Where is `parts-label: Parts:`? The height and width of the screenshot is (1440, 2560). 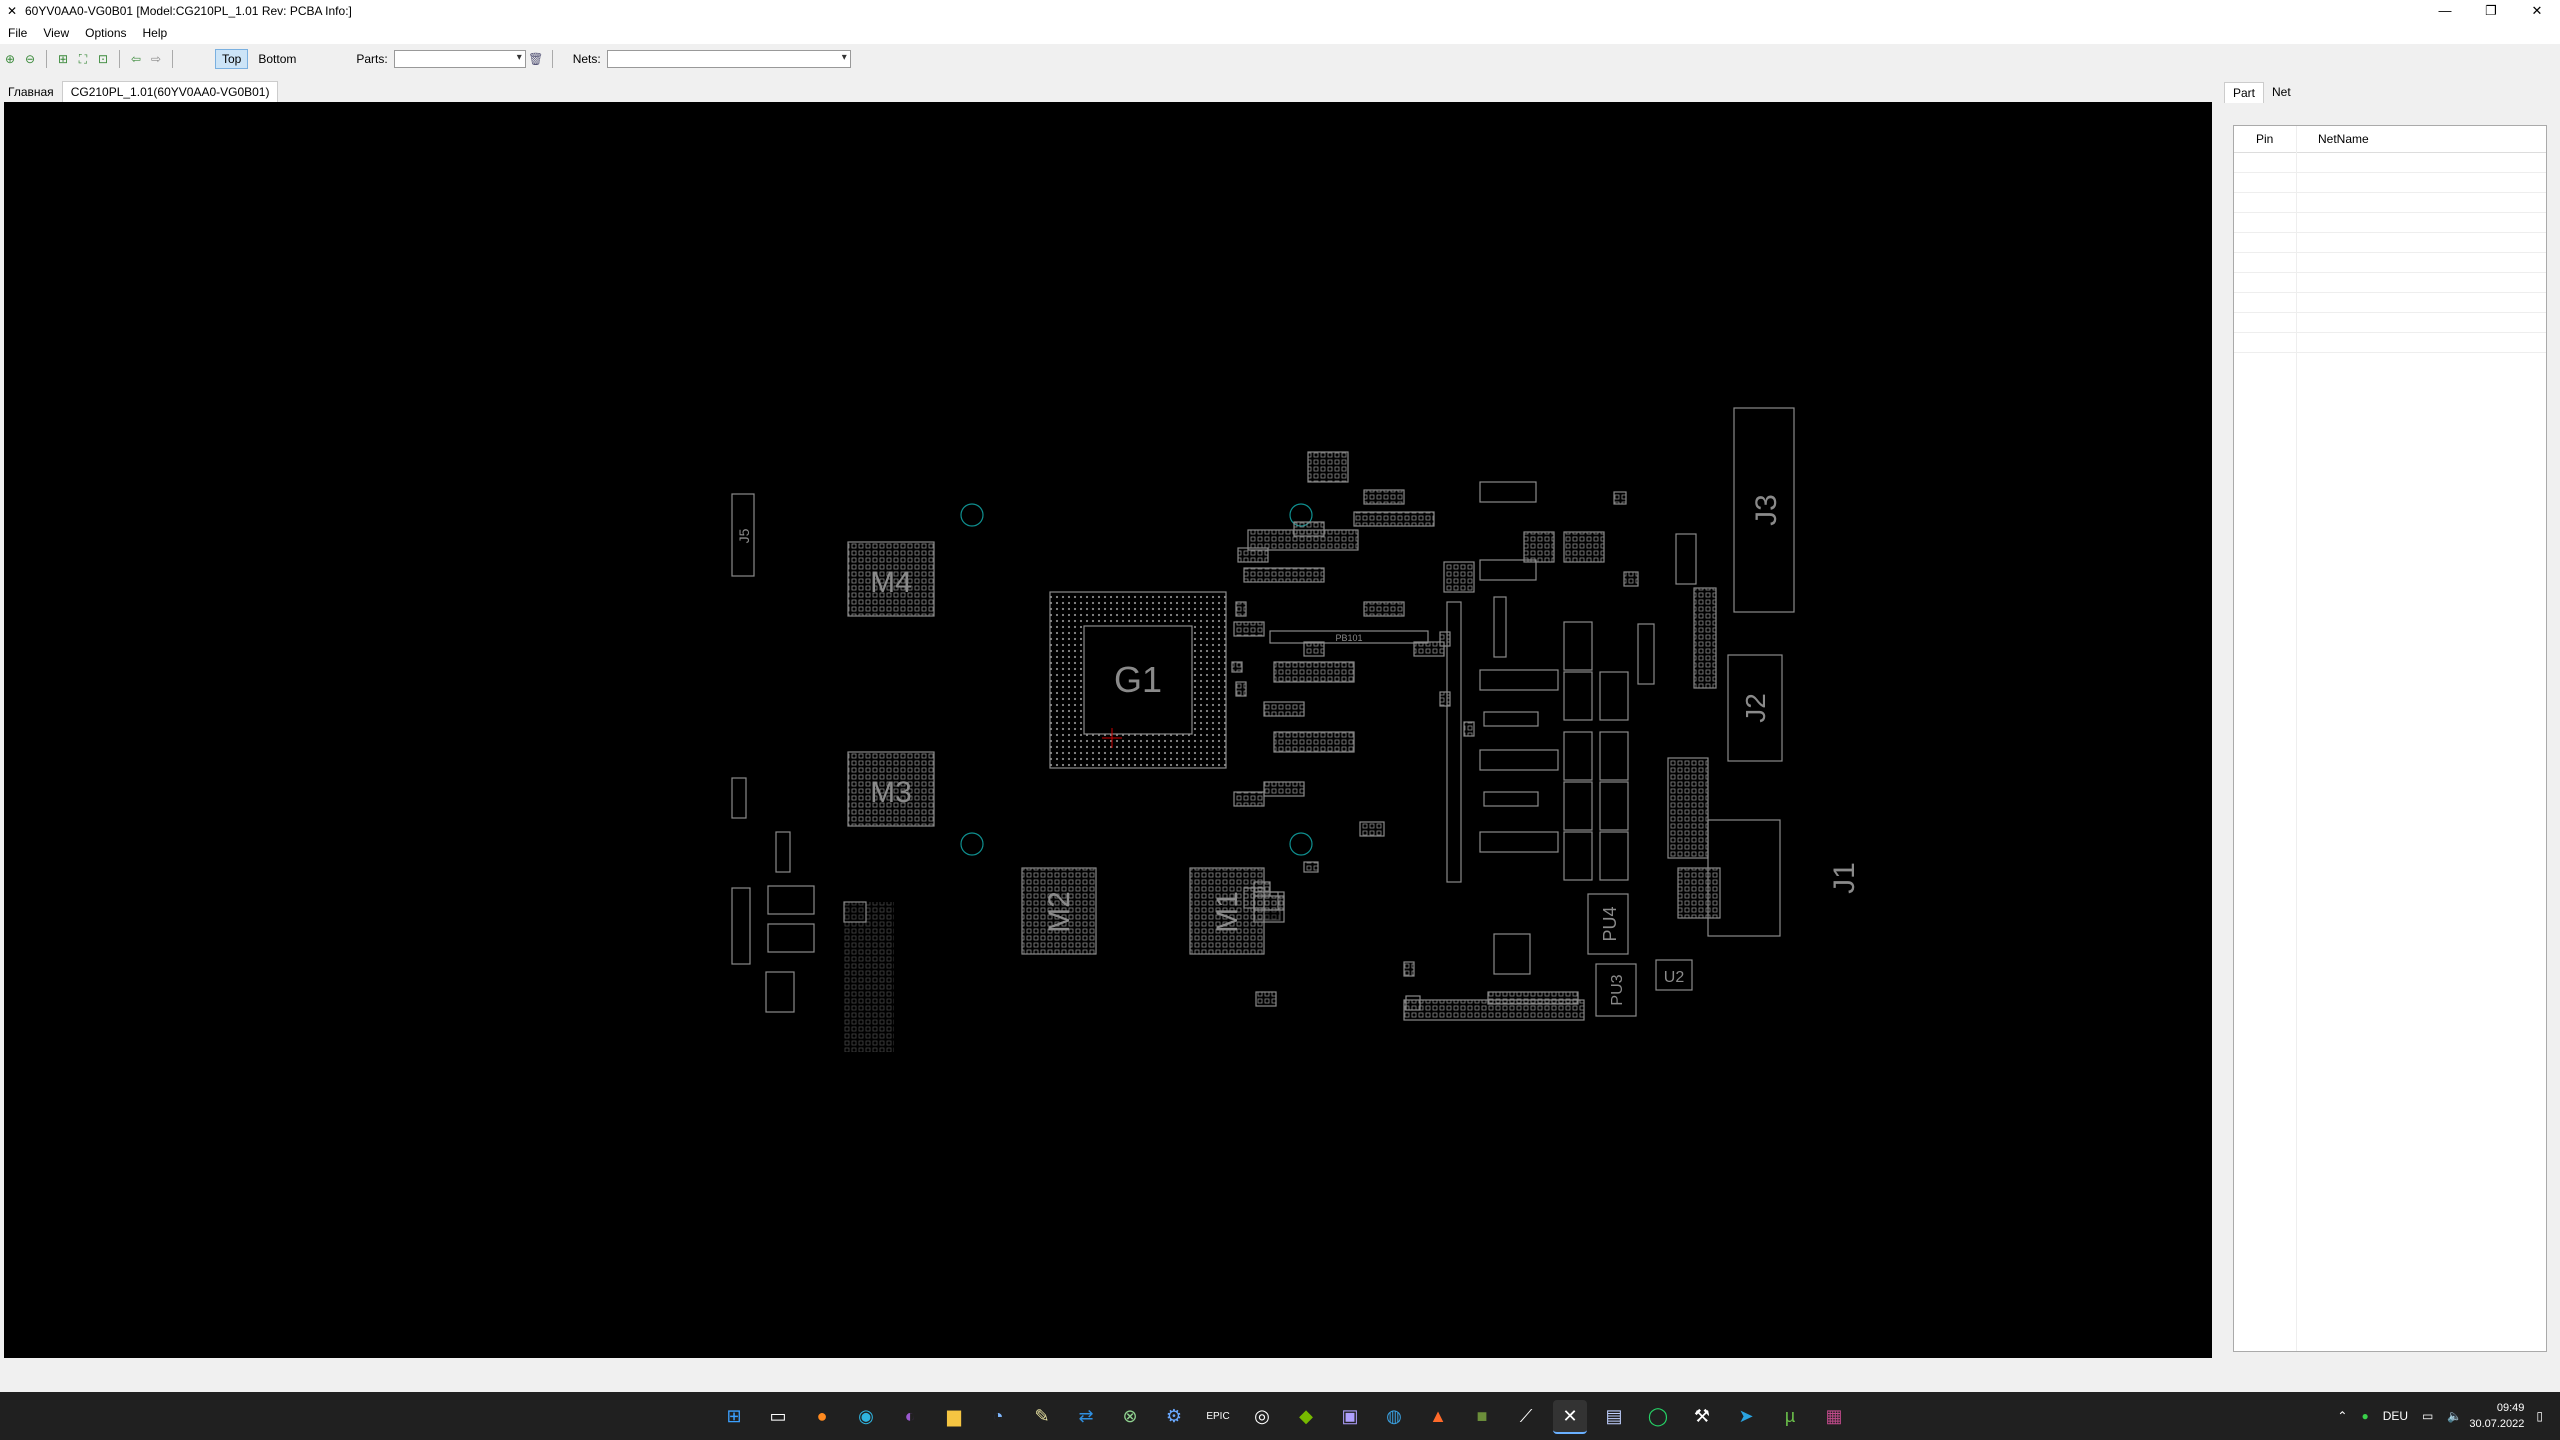 parts-label: Parts: is located at coordinates (372, 59).